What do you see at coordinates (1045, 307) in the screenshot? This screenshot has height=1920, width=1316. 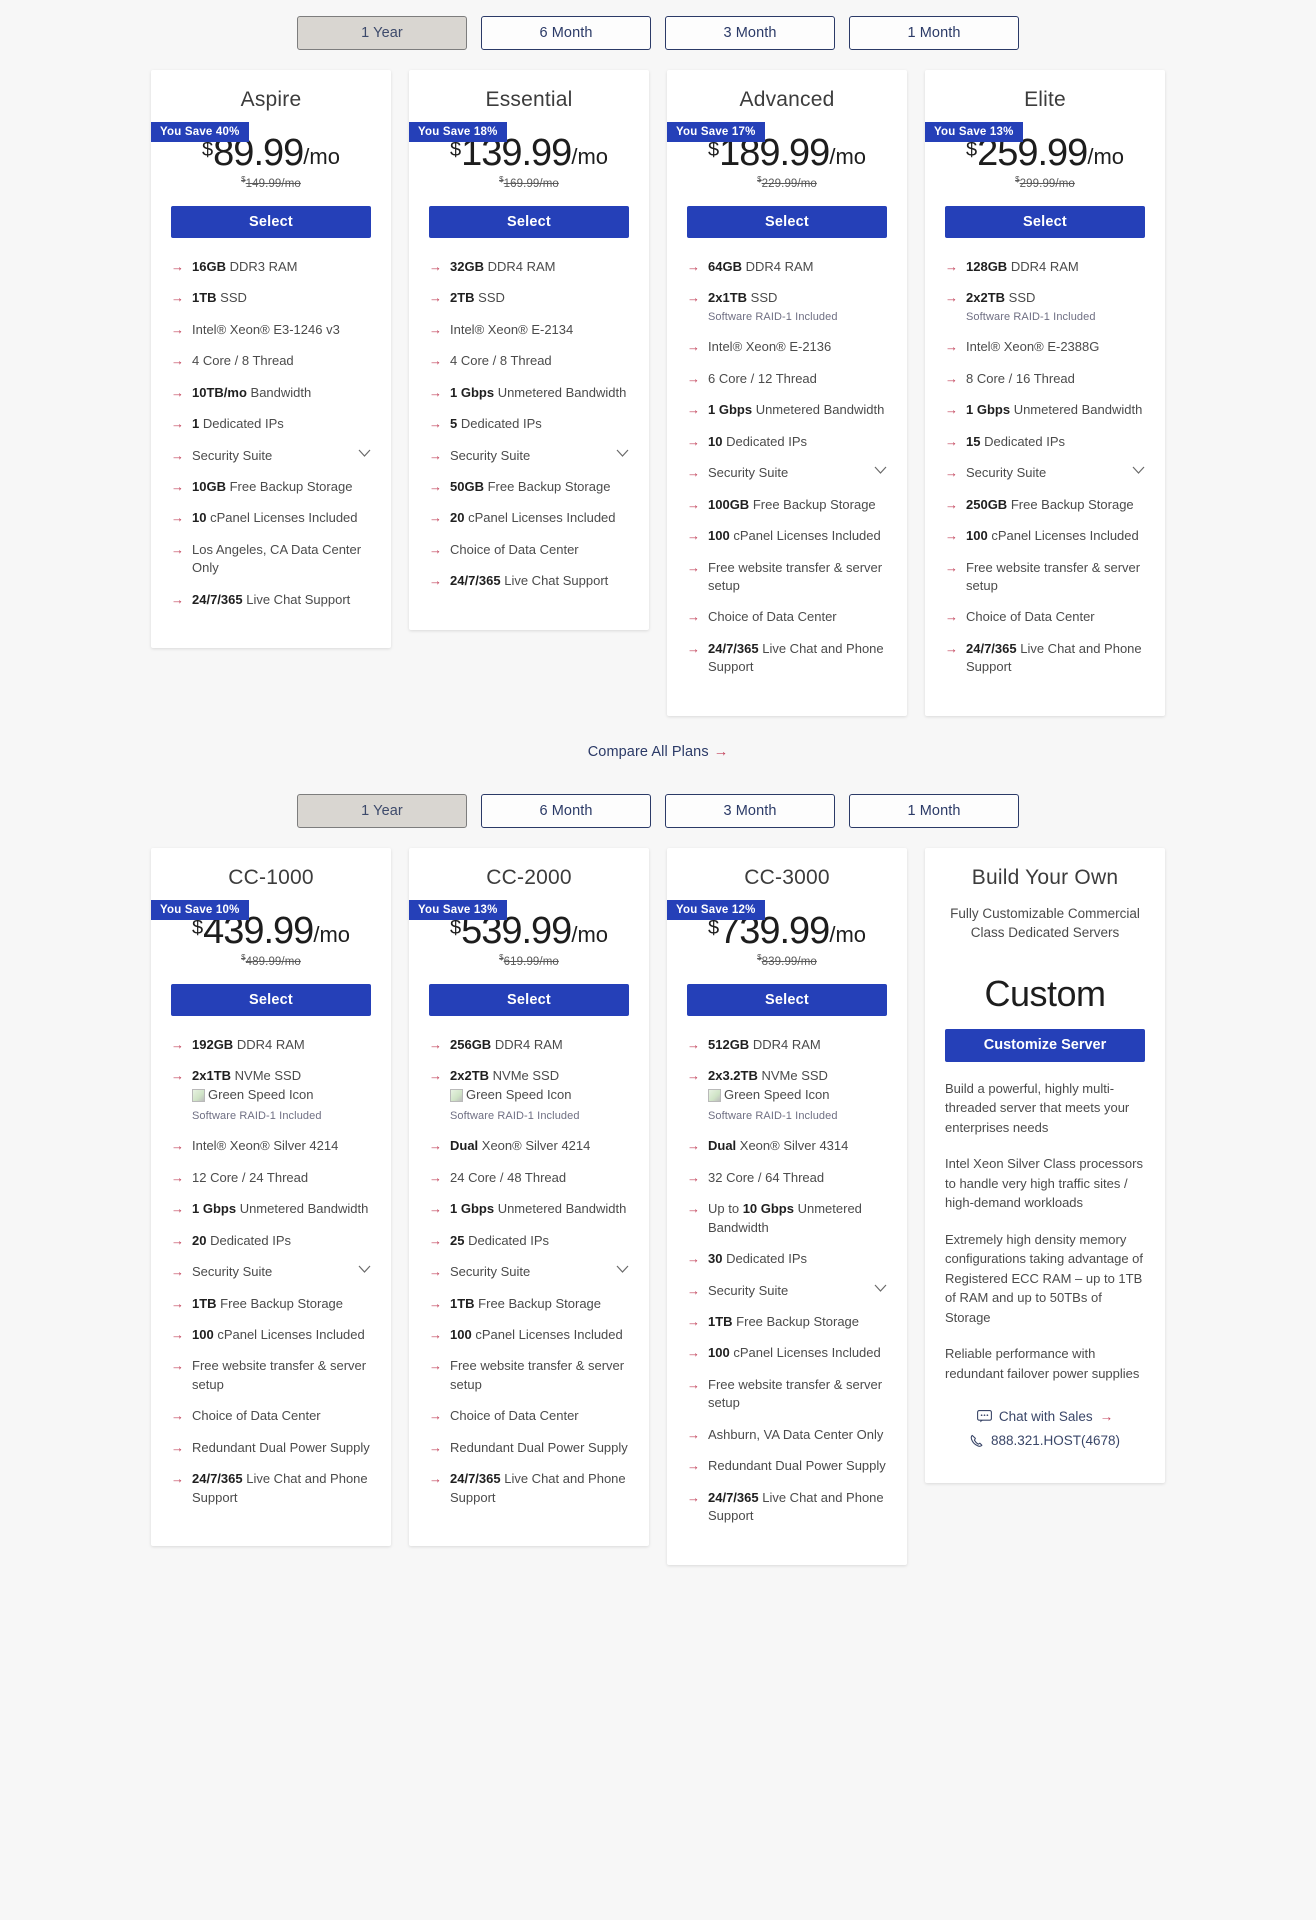 I see `feature-item: → 2x2TB SSD Software RAID-1 Included` at bounding box center [1045, 307].